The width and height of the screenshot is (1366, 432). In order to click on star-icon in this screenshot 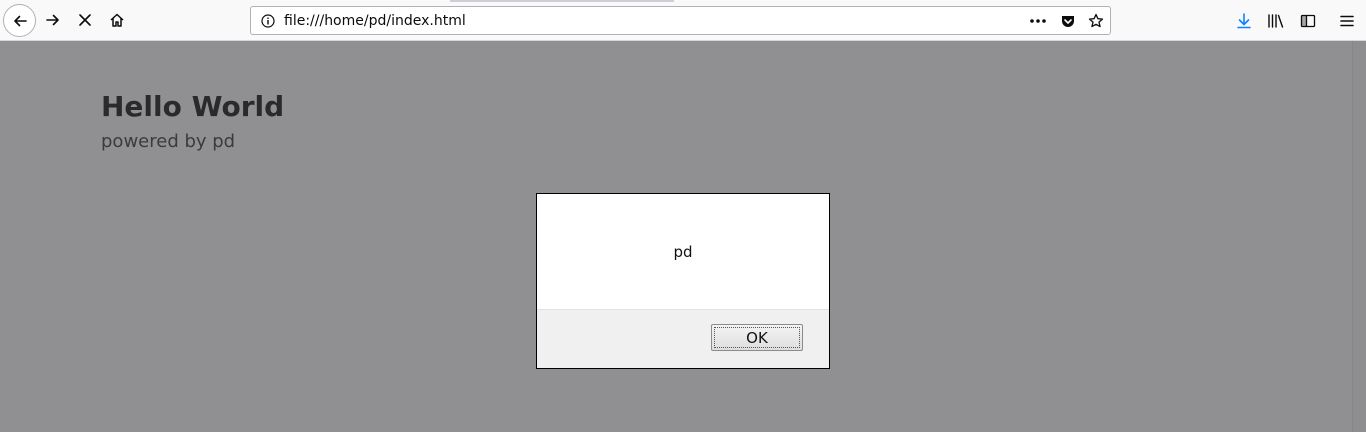, I will do `click(1096, 21)`.